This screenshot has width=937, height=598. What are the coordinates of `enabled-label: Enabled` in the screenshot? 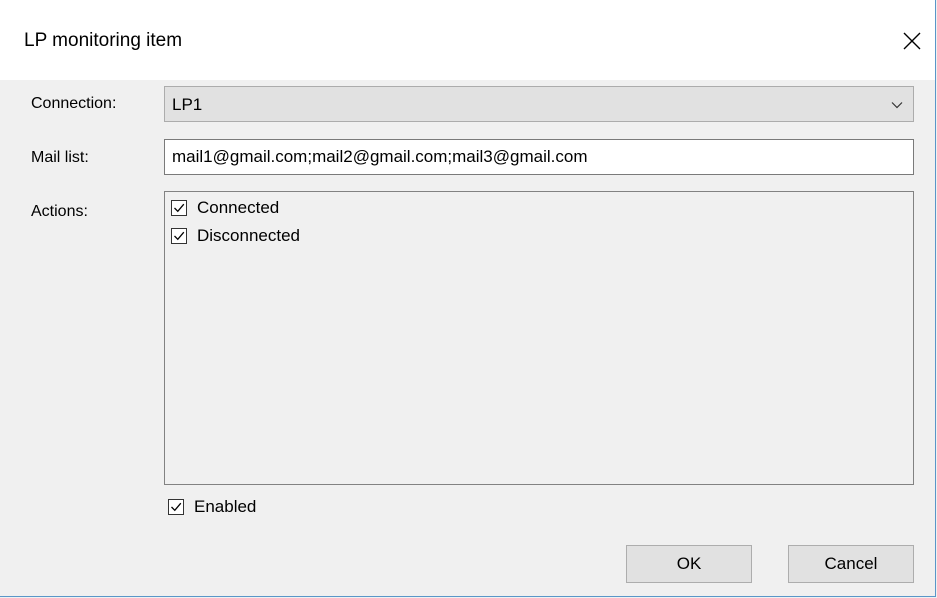 It's located at (225, 506).